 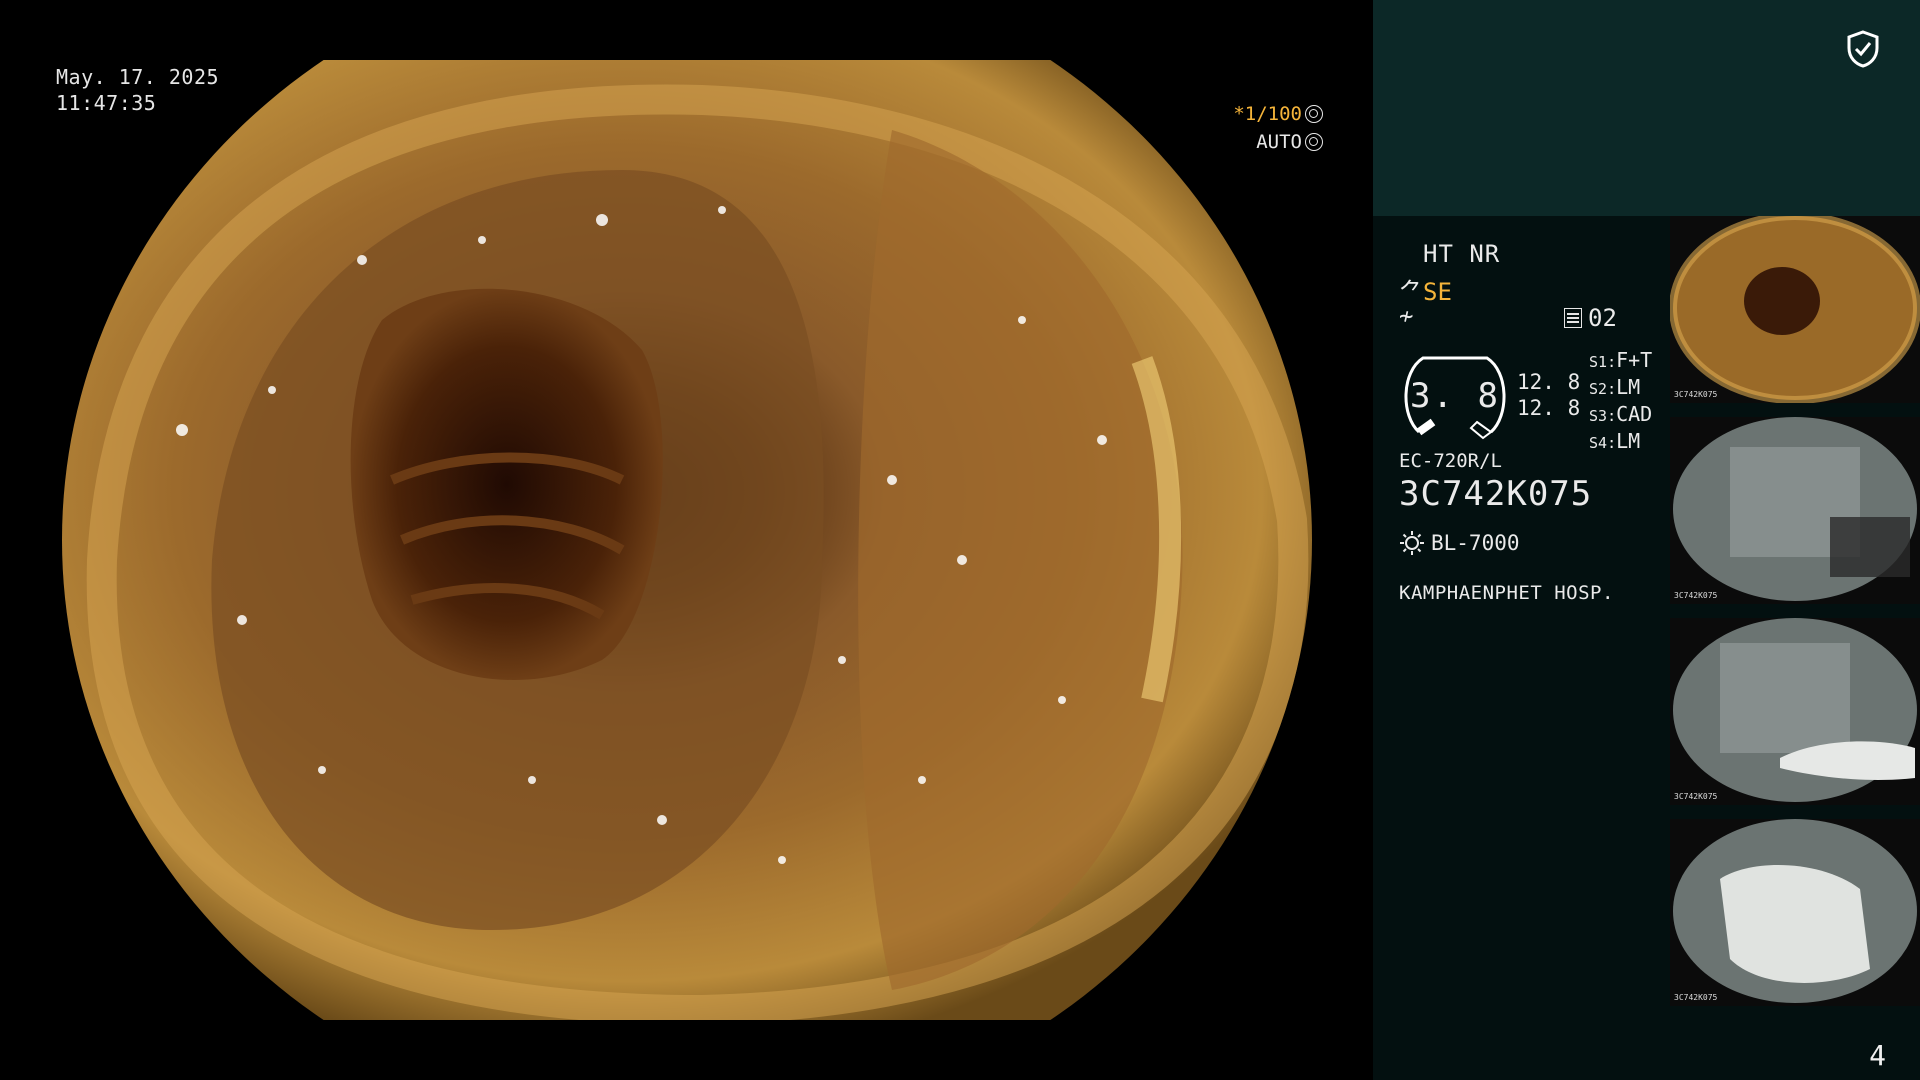 I want to click on switch-assignments: S1:F+T S2:LM S3:CAD S4:LM, so click(x=1620, y=402).